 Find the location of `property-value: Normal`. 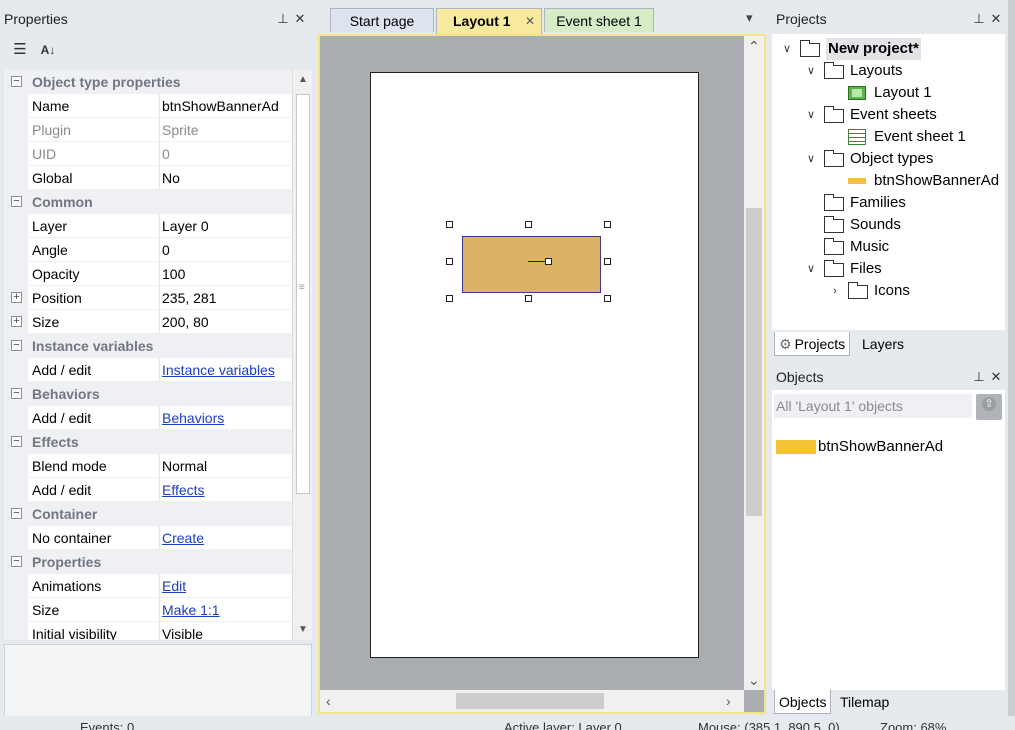

property-value: Normal is located at coordinates (227, 466).